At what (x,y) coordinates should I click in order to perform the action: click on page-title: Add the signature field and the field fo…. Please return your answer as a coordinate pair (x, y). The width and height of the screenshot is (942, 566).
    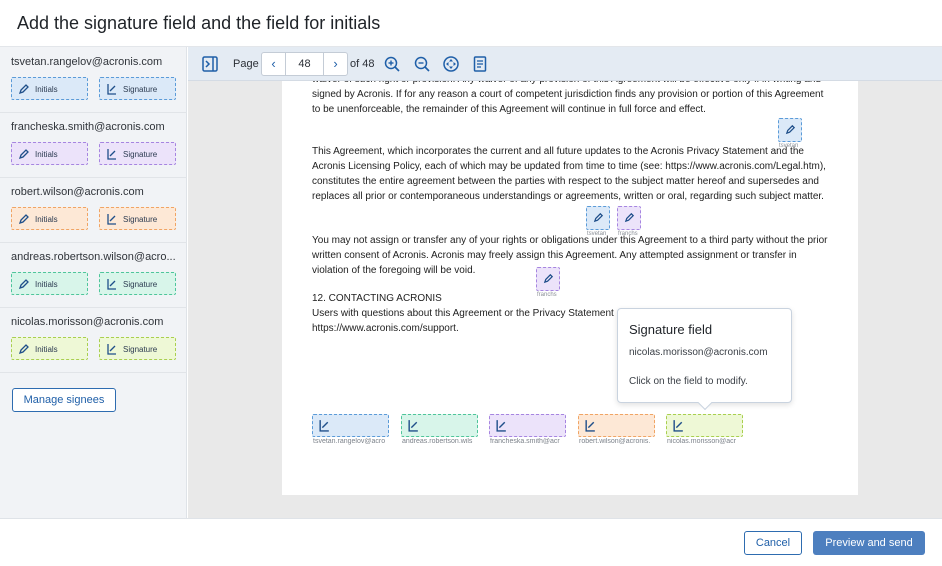
    Looking at the image, I should click on (199, 23).